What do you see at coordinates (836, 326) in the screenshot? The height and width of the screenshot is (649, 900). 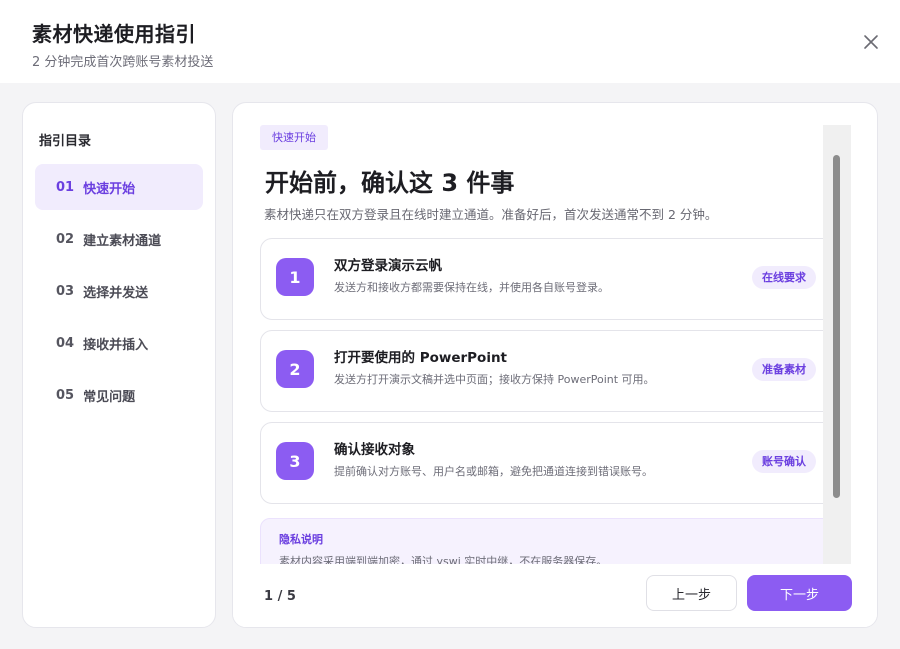 I see `scrollbar-thumb` at bounding box center [836, 326].